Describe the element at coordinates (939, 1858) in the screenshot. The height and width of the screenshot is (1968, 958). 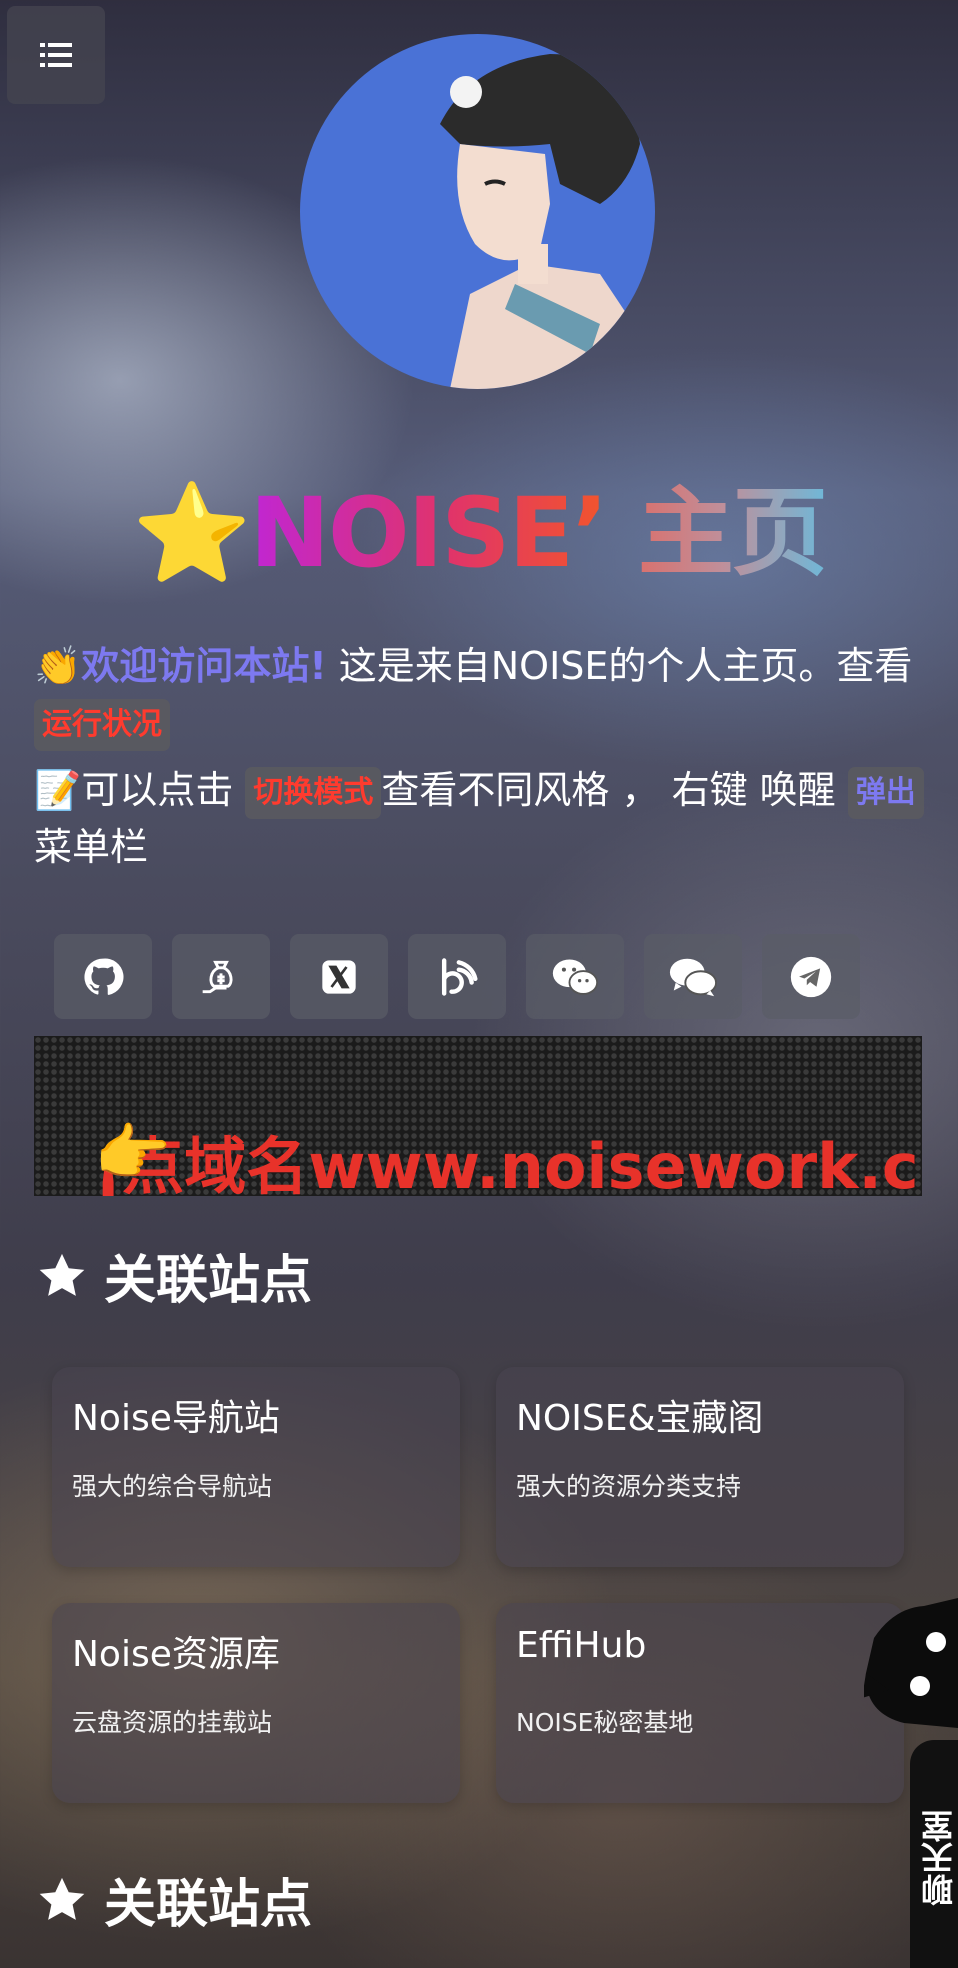
I see `chat-room-label: 聊天室` at that location.